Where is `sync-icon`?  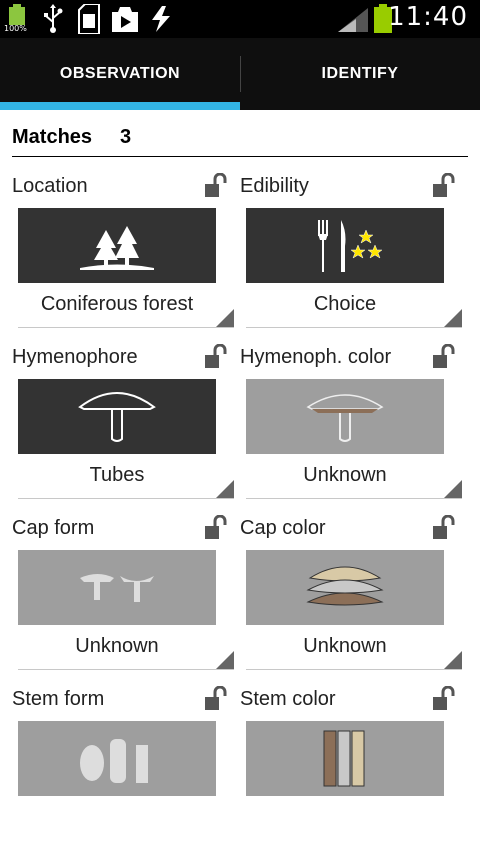
sync-icon is located at coordinates (161, 21).